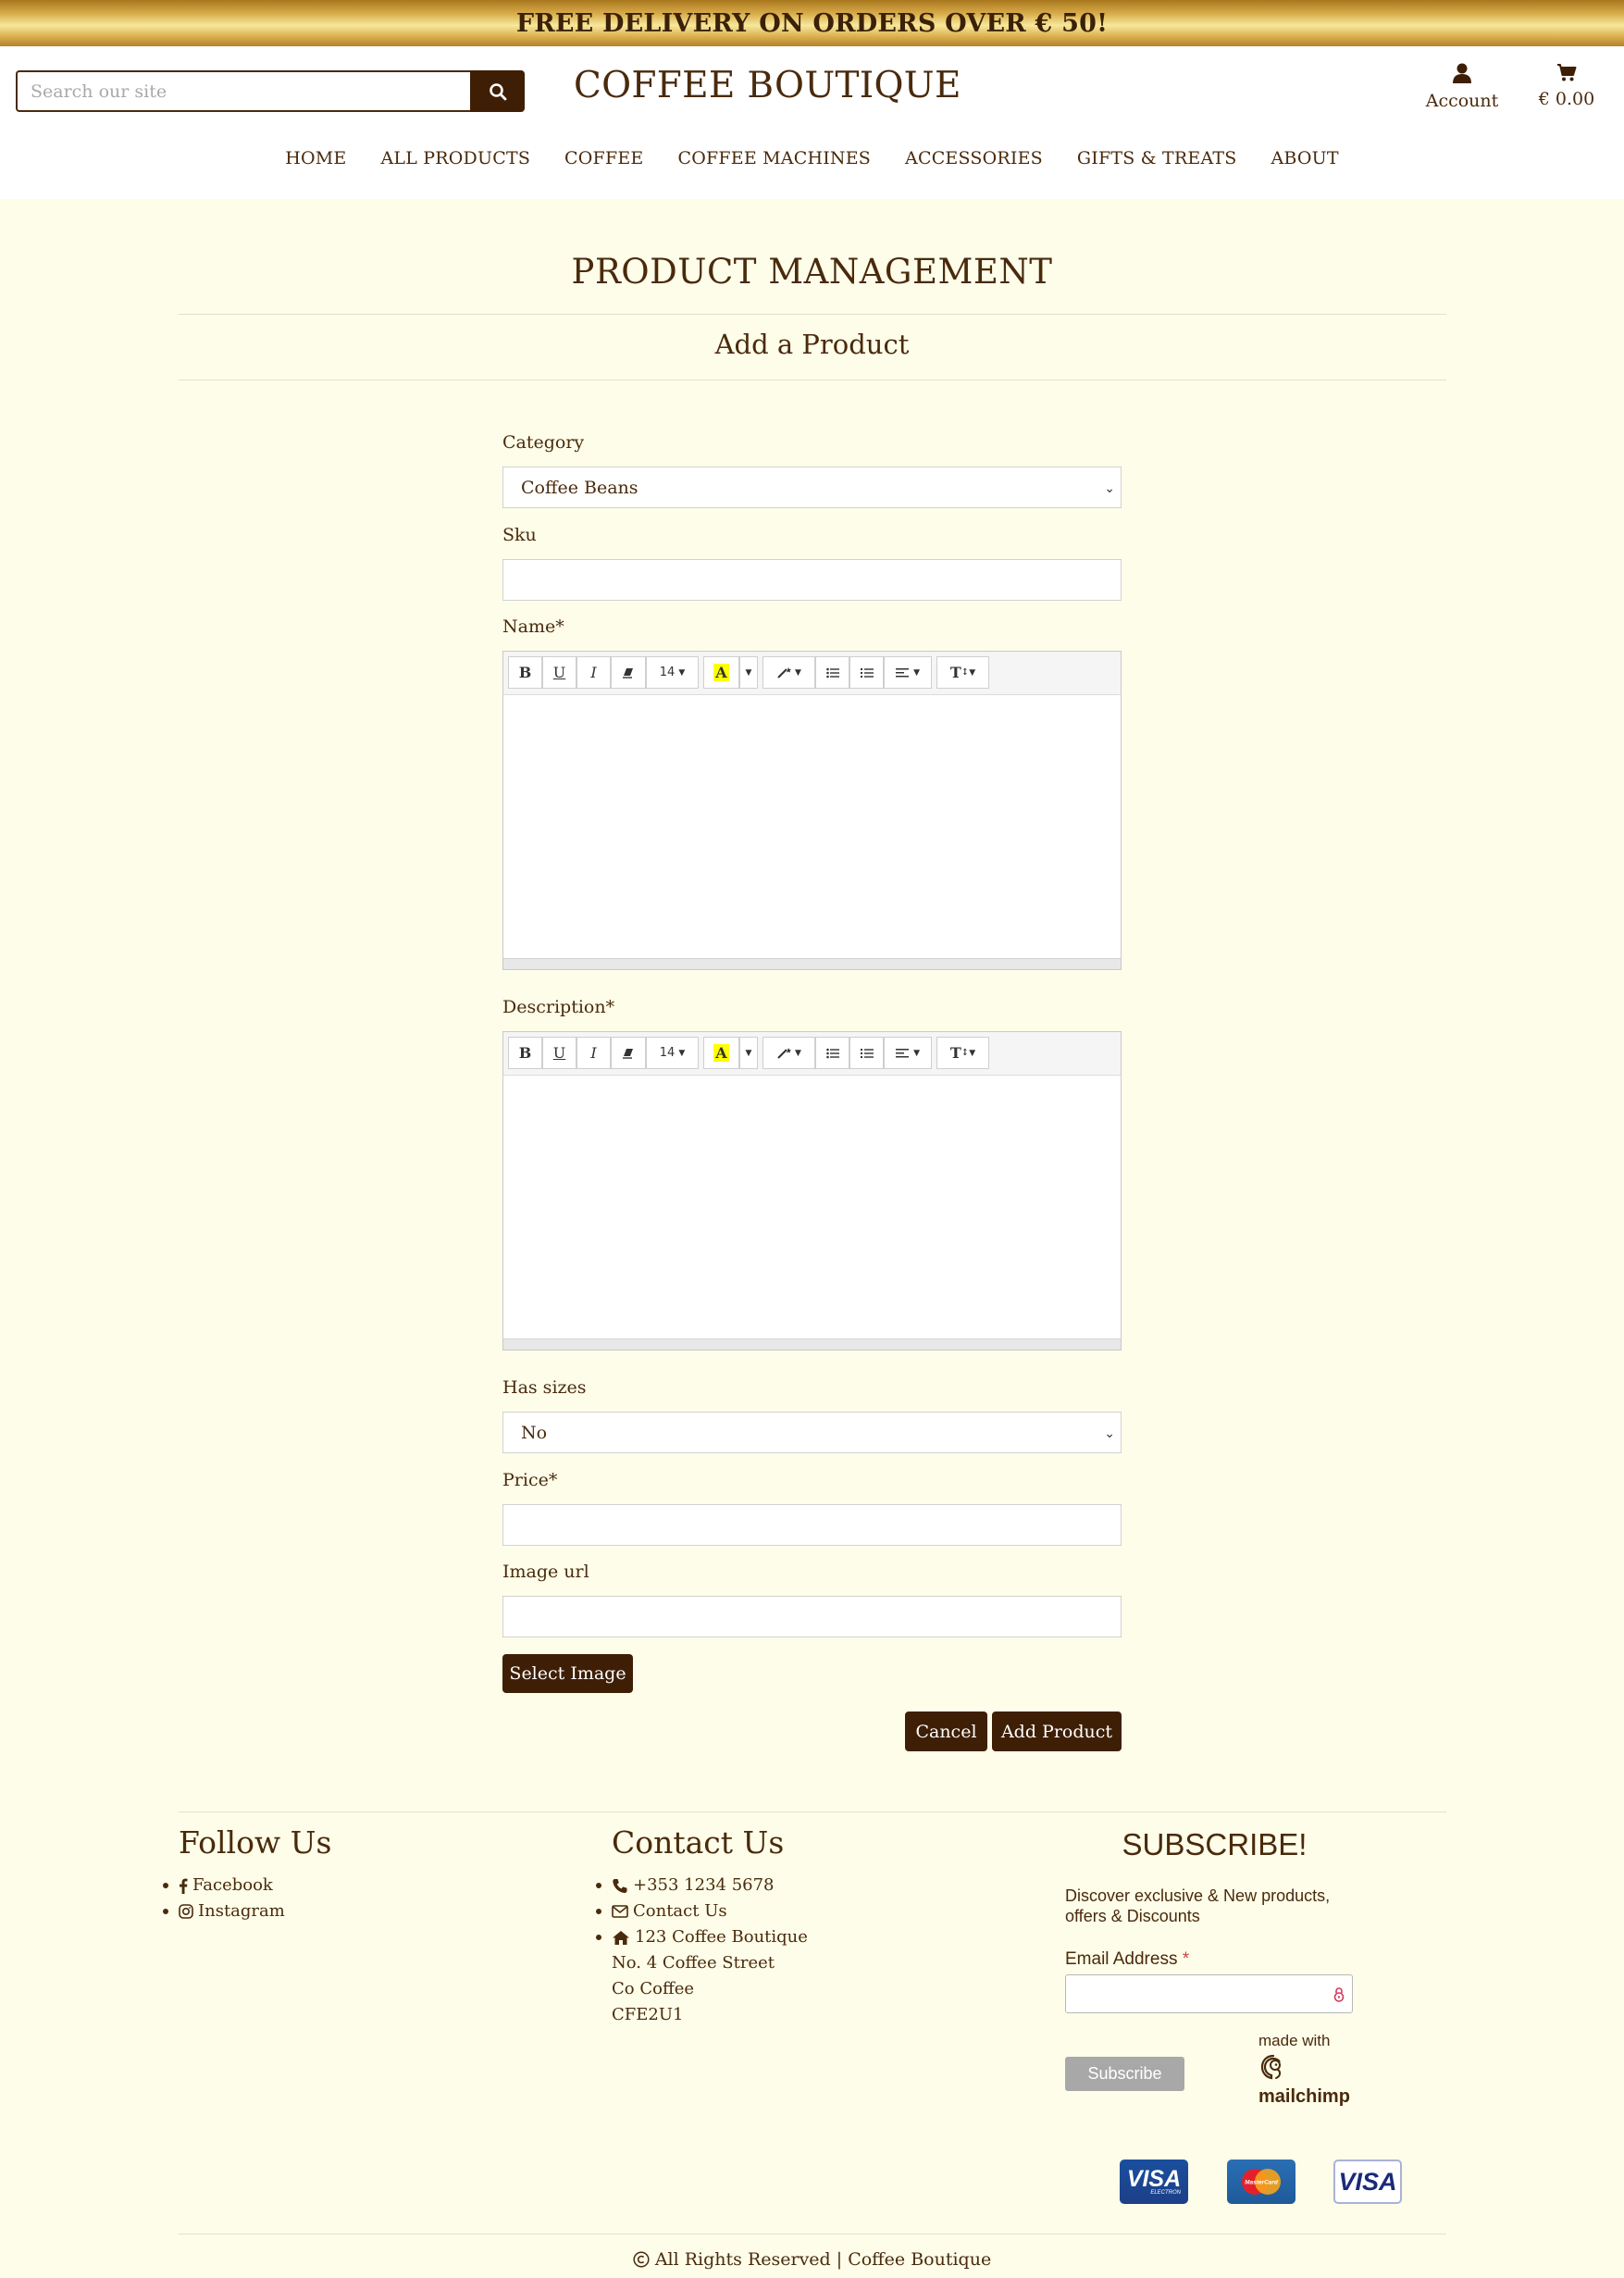 The image size is (1624, 2278). What do you see at coordinates (946, 1731) in the screenshot?
I see `cancel-button: Cancel` at bounding box center [946, 1731].